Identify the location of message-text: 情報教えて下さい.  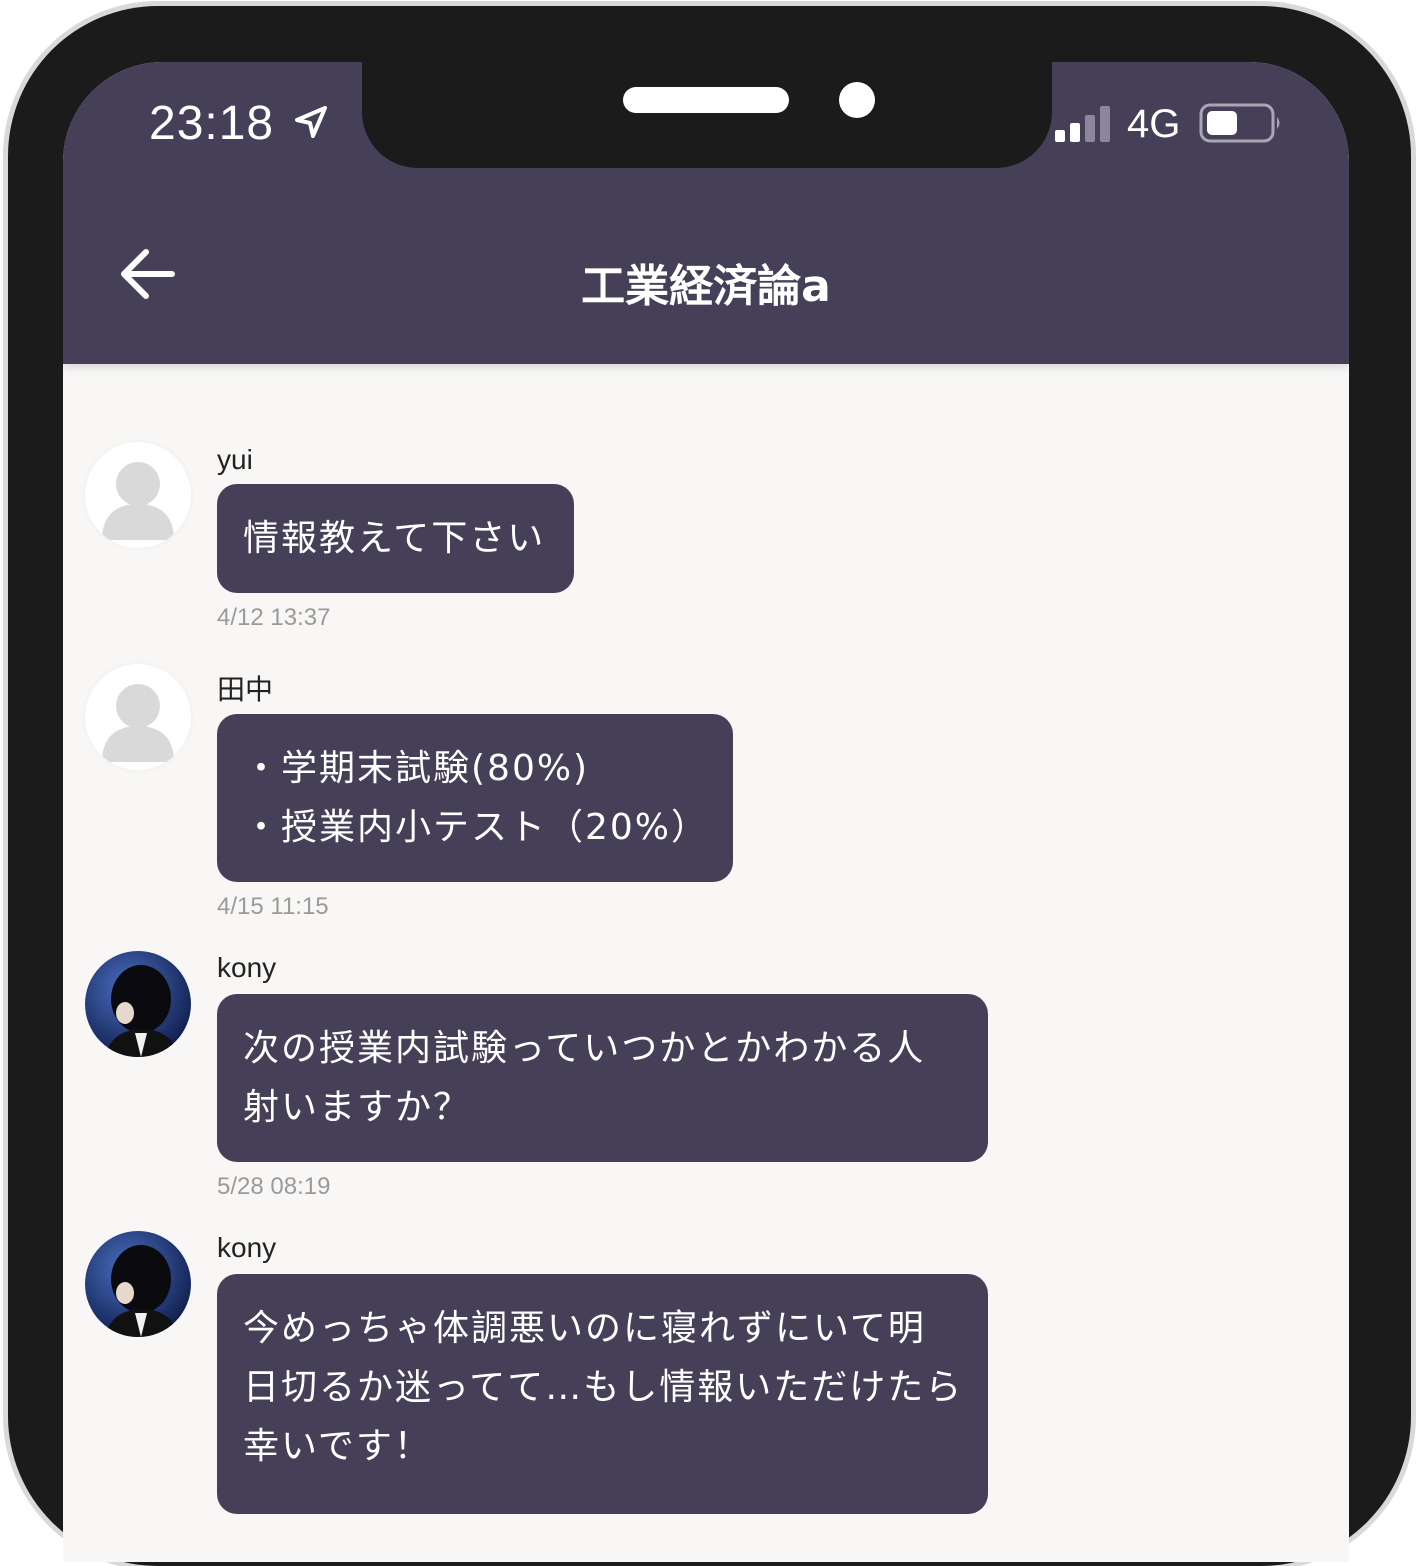
(394, 538).